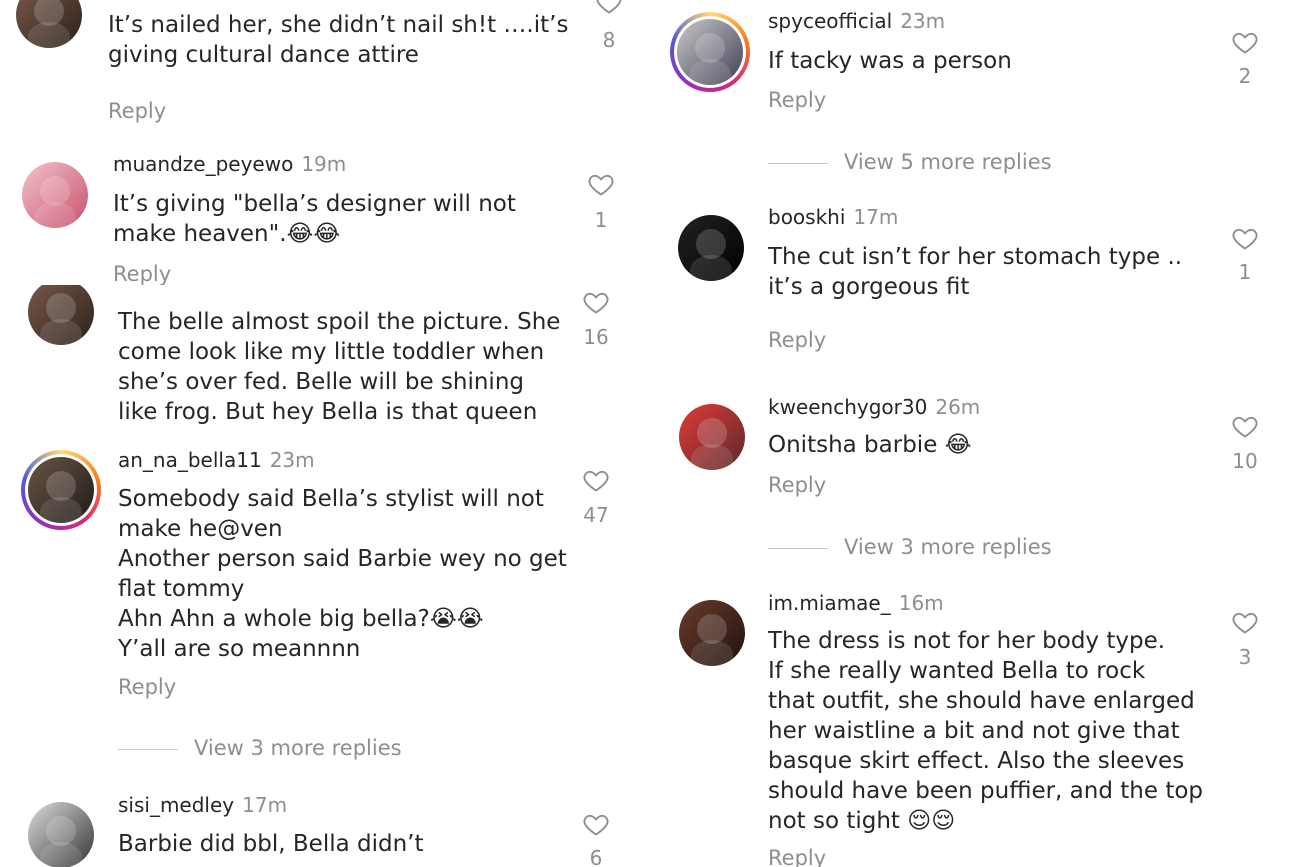 This screenshot has height=867, width=1300. I want to click on comment-text: If tacky was a person, so click(890, 61).